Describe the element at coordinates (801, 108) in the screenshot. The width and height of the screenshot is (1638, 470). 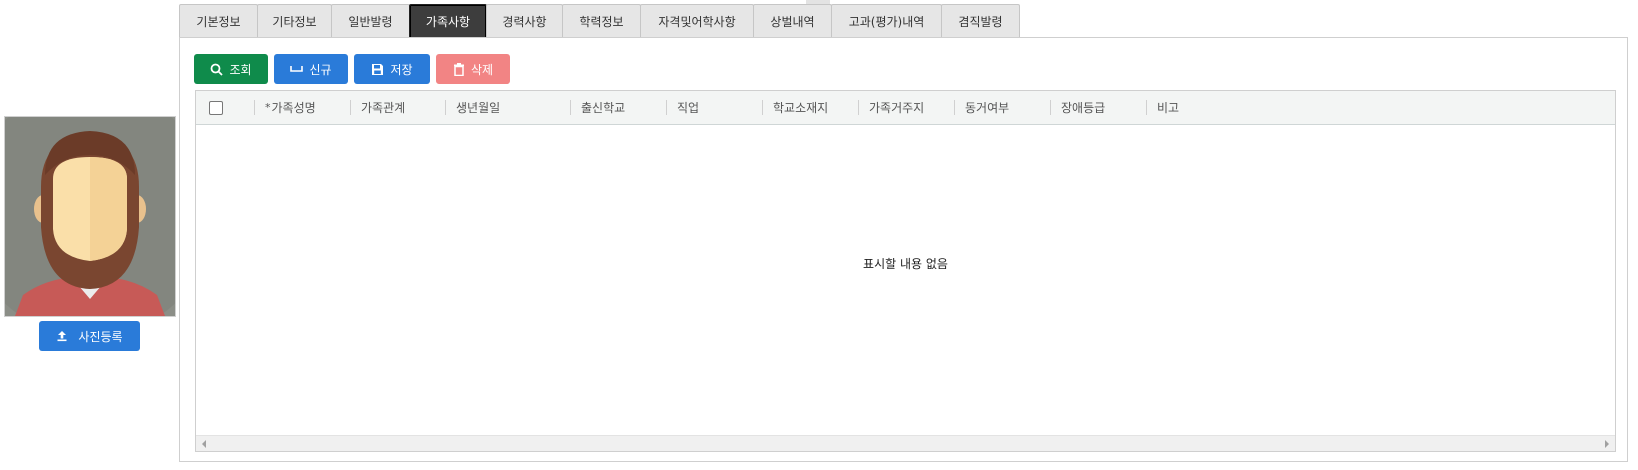
I see `column-header-label: 학교소재지` at that location.